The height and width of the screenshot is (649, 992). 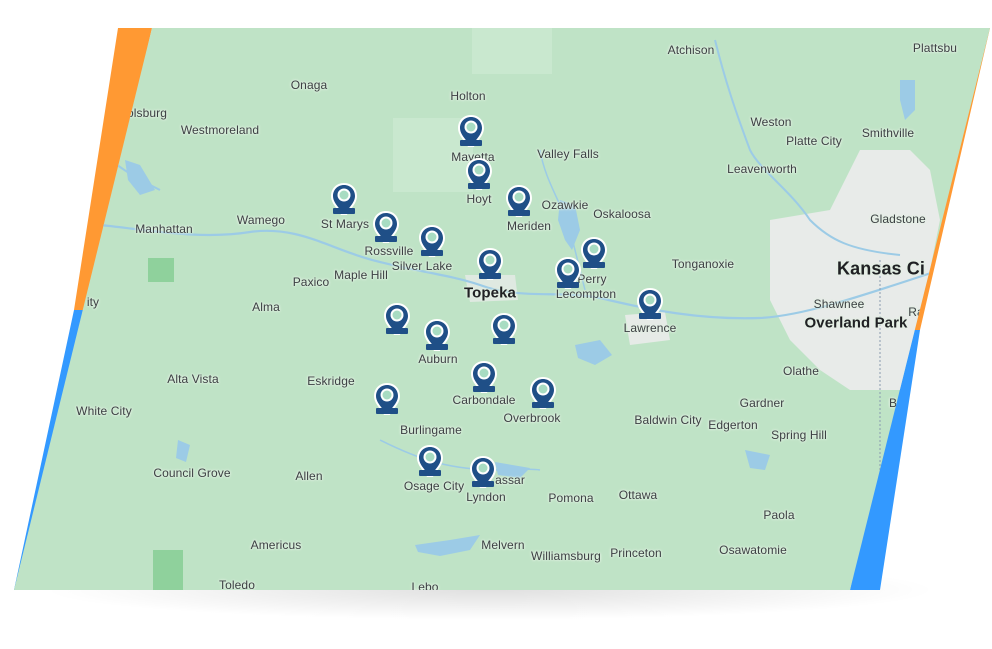 What do you see at coordinates (668, 420) in the screenshot?
I see `place-label-baldwin-city: Baldwin City` at bounding box center [668, 420].